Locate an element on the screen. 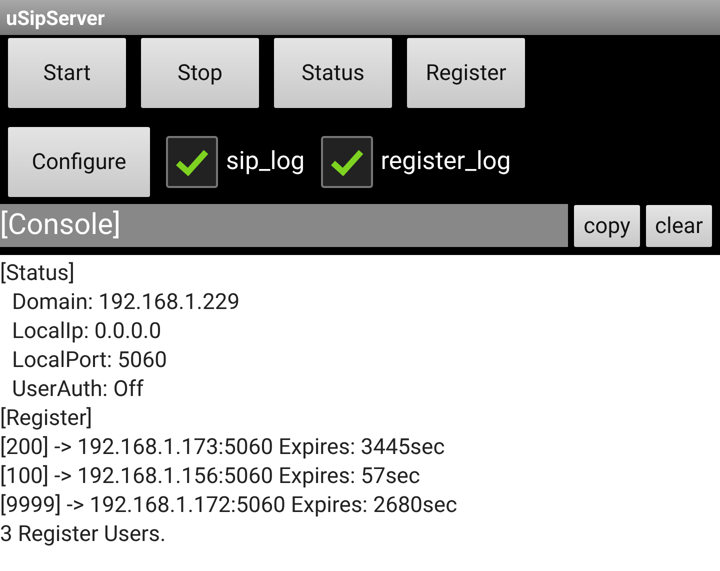 Image resolution: width=720 pixels, height=571 pixels. checkbox-label: sip_log is located at coordinates (265, 162).